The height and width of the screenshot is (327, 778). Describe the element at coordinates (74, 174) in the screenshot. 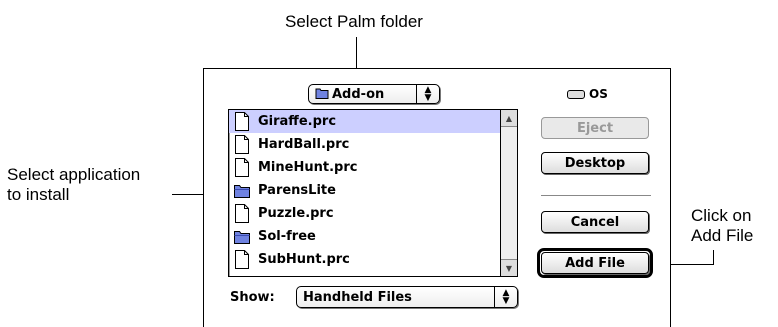

I see `callout-left-line1: Select application` at that location.